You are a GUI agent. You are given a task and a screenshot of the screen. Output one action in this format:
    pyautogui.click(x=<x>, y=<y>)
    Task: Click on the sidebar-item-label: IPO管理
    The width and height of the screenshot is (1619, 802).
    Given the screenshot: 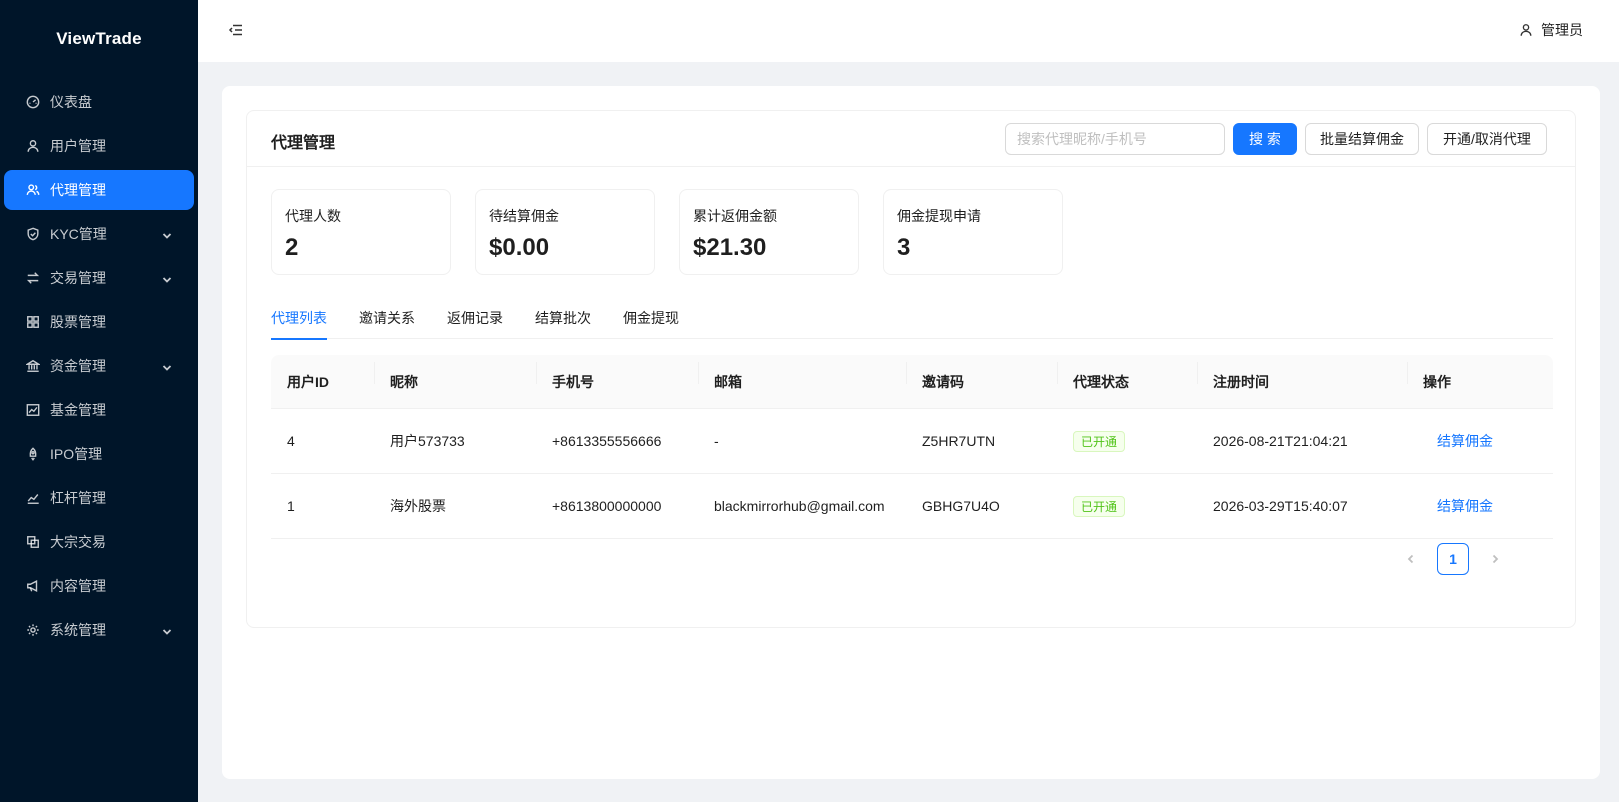 What is the action you would take?
    pyautogui.click(x=76, y=454)
    